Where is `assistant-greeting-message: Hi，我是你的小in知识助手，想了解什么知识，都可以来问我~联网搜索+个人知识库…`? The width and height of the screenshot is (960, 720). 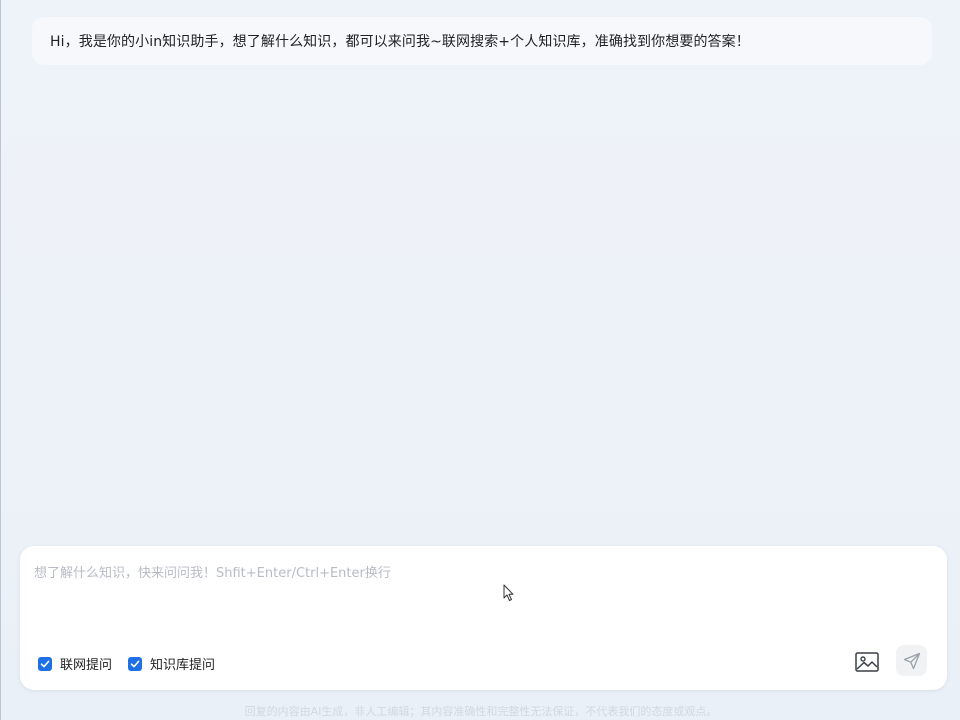
assistant-greeting-message: Hi，我是你的小in知识助手，想了解什么知识，都可以来问我~联网搜索+个人知识库… is located at coordinates (482, 41).